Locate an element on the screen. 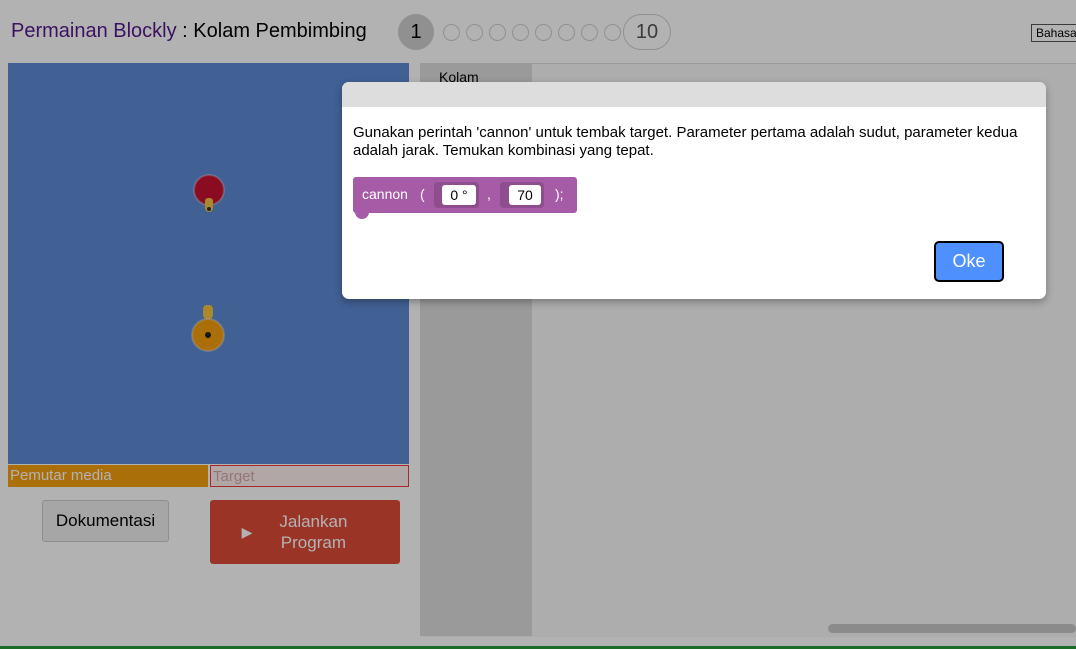  angle-field: 0 ° is located at coordinates (459, 195).